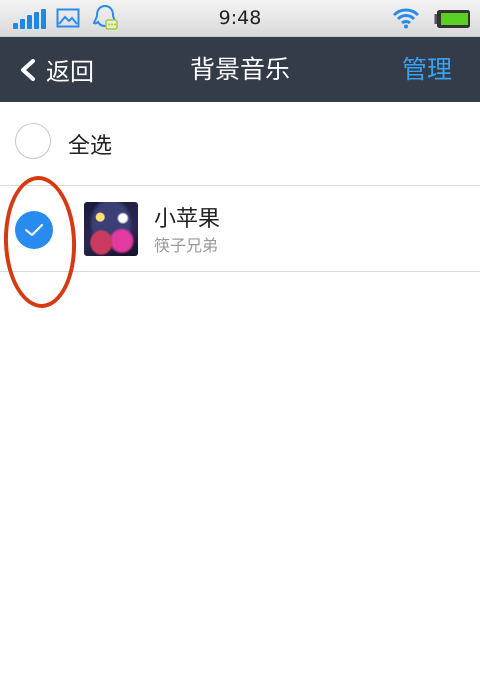 The image size is (480, 696). Describe the element at coordinates (90, 146) in the screenshot. I see `select-all-label: 全选` at that location.